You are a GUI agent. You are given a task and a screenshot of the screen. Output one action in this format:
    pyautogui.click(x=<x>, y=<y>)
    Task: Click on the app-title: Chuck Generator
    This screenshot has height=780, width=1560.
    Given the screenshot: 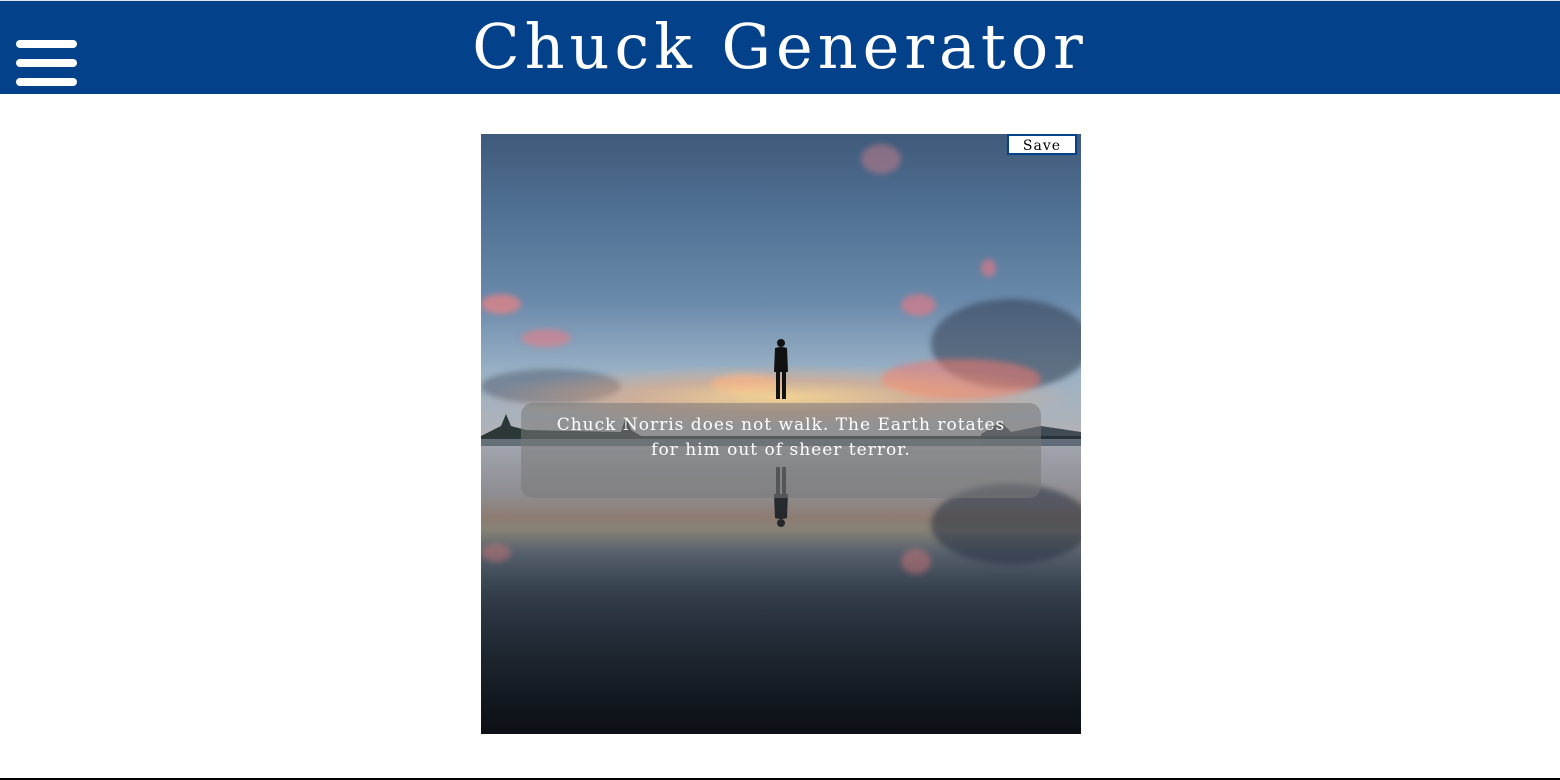 What is the action you would take?
    pyautogui.click(x=780, y=46)
    